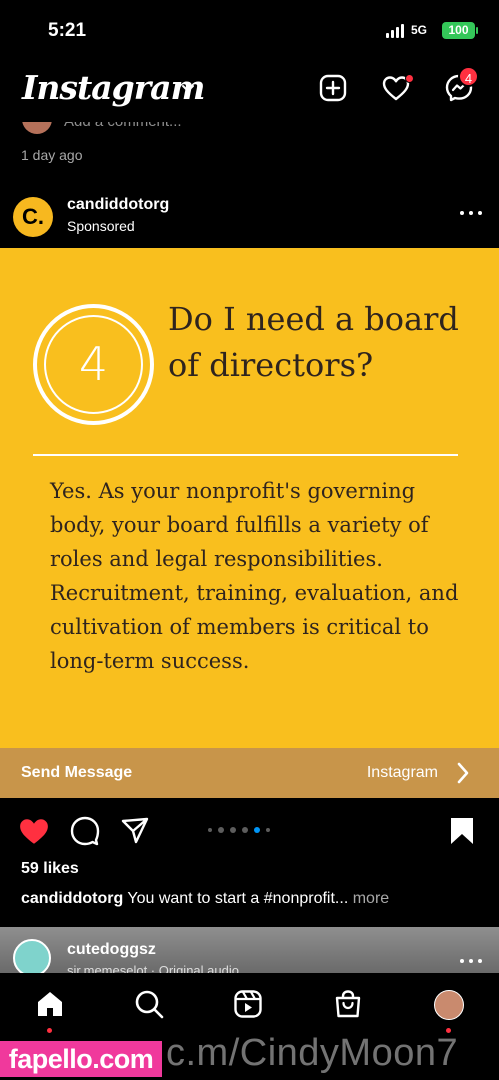 This screenshot has height=1080, width=499. What do you see at coordinates (50, 869) in the screenshot?
I see `likes-count: 59 likes` at bounding box center [50, 869].